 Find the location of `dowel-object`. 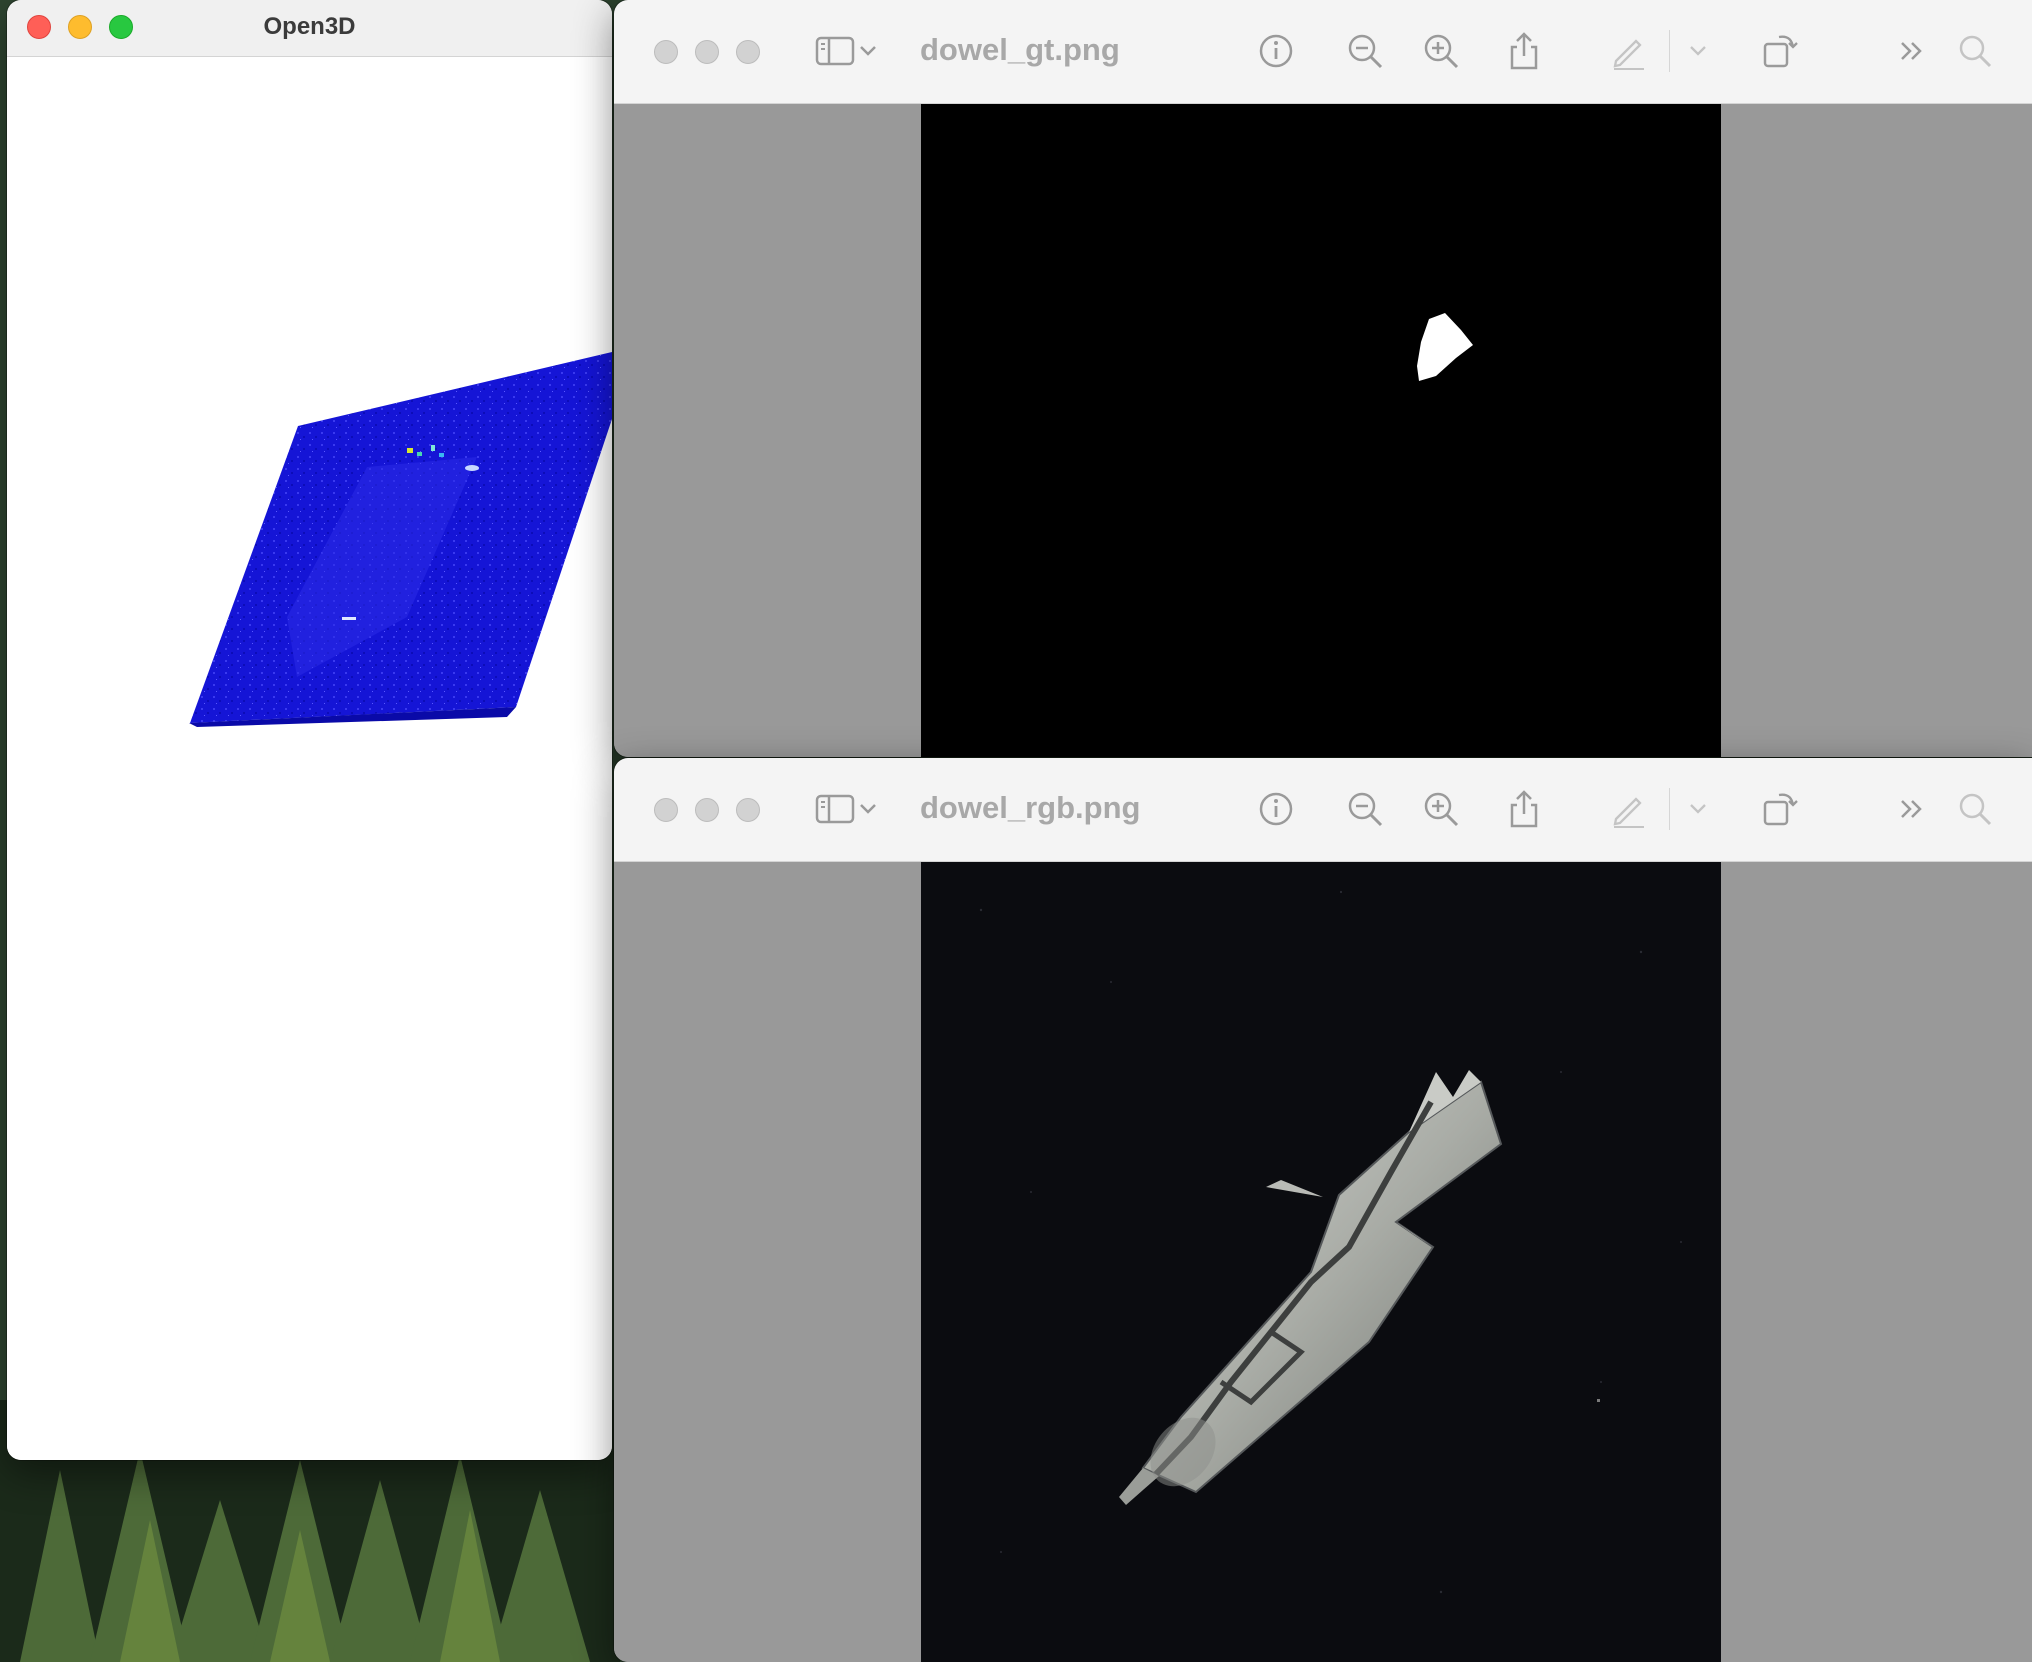

dowel-object is located at coordinates (1311, 1287).